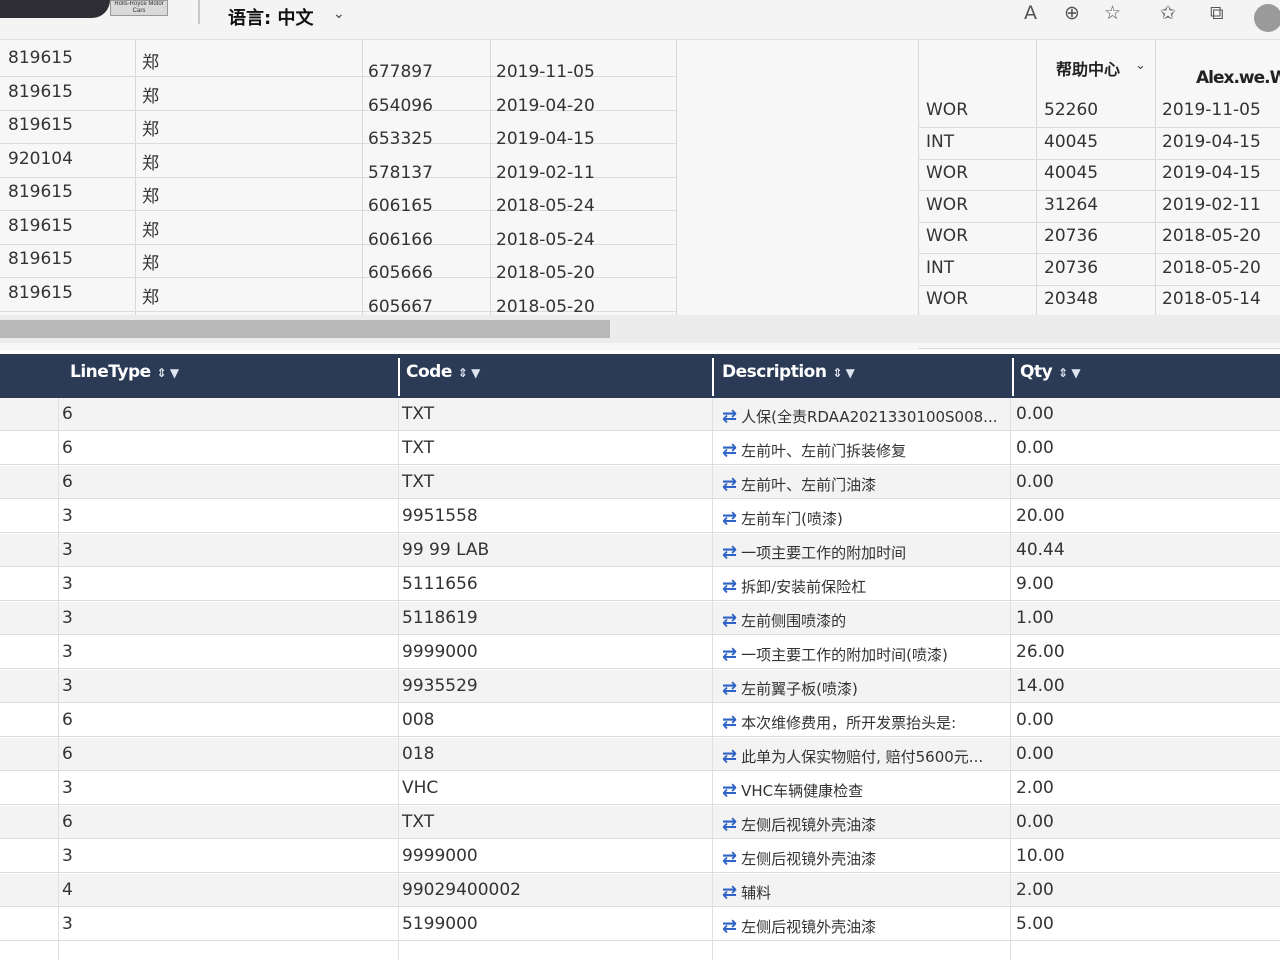 This screenshot has width=1280, height=960. What do you see at coordinates (792, 519) in the screenshot?
I see `description-text: 左前车门(喷漆)` at bounding box center [792, 519].